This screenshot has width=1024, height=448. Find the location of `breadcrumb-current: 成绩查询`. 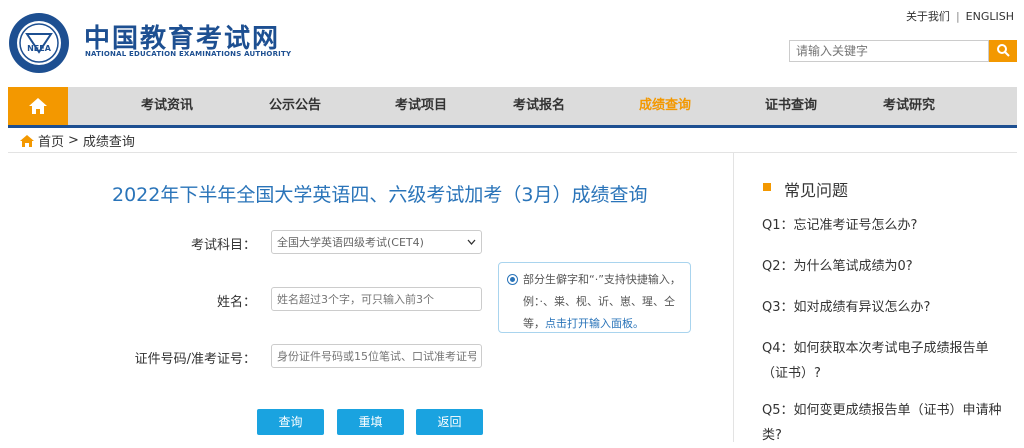

breadcrumb-current: 成绩查询 is located at coordinates (108, 142).